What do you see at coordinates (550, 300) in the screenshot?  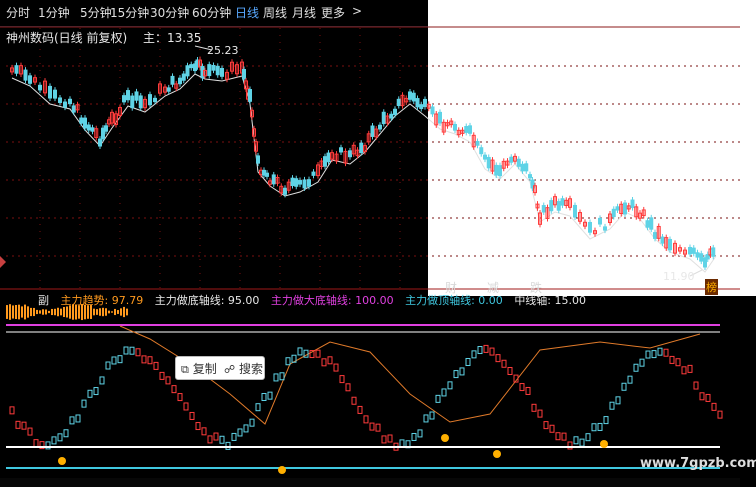 I see `mid-axis-label: 中线轴: 15.00` at bounding box center [550, 300].